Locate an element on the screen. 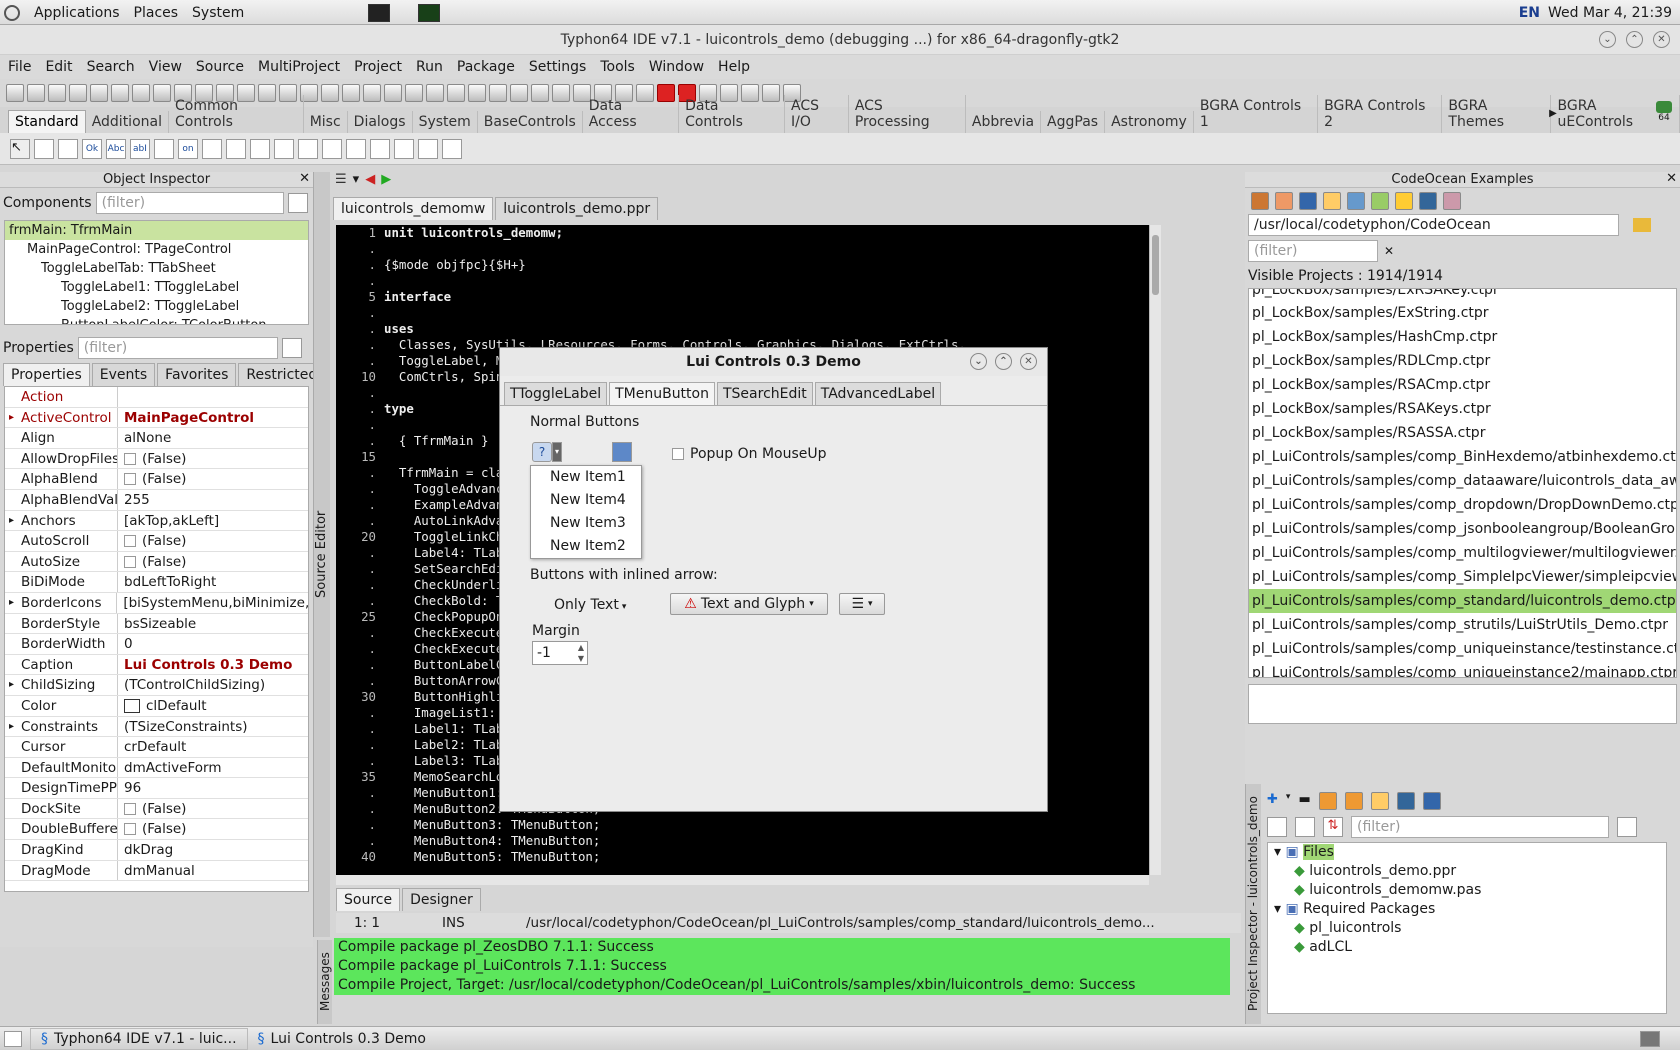 Image resolution: width=1680 pixels, height=1050 pixels. system-monitor-icon is located at coordinates (429, 12).